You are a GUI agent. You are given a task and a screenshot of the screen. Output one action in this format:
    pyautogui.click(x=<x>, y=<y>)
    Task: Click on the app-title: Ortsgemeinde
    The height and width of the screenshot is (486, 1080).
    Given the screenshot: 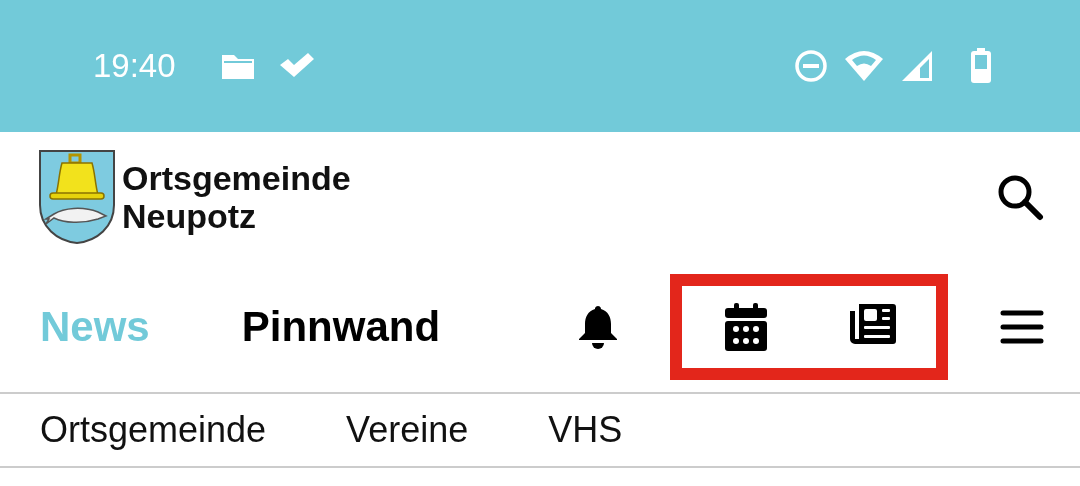 What is the action you would take?
    pyautogui.click(x=236, y=178)
    